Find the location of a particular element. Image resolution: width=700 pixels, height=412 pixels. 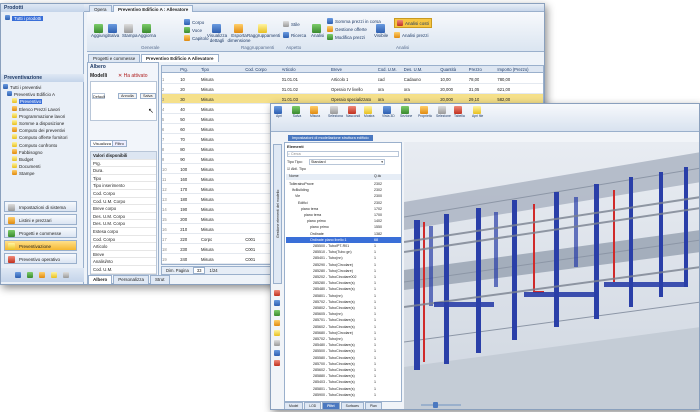

footer-estimate-icon is located at coordinates (53, 275).